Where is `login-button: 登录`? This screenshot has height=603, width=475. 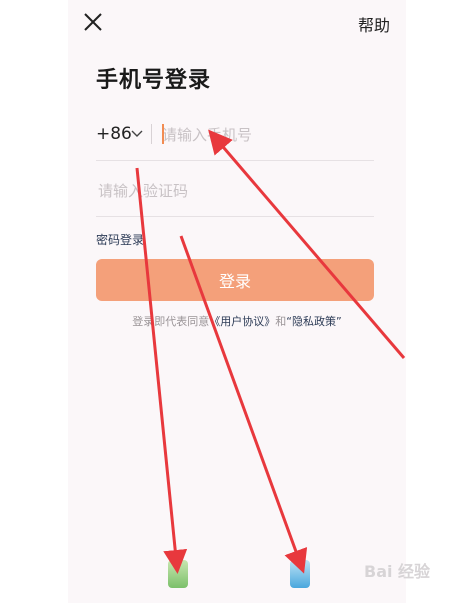
login-button: 登录 is located at coordinates (235, 280).